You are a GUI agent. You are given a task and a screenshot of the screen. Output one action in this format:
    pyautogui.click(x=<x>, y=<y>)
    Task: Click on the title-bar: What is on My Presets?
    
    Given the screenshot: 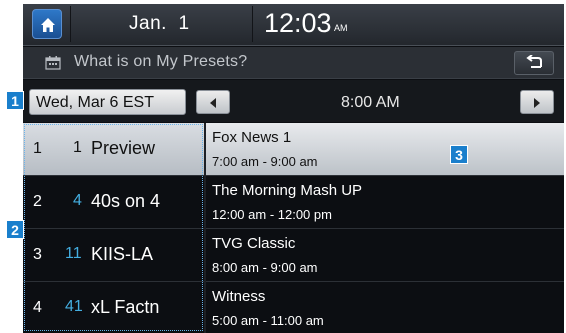 What is the action you would take?
    pyautogui.click(x=293, y=63)
    